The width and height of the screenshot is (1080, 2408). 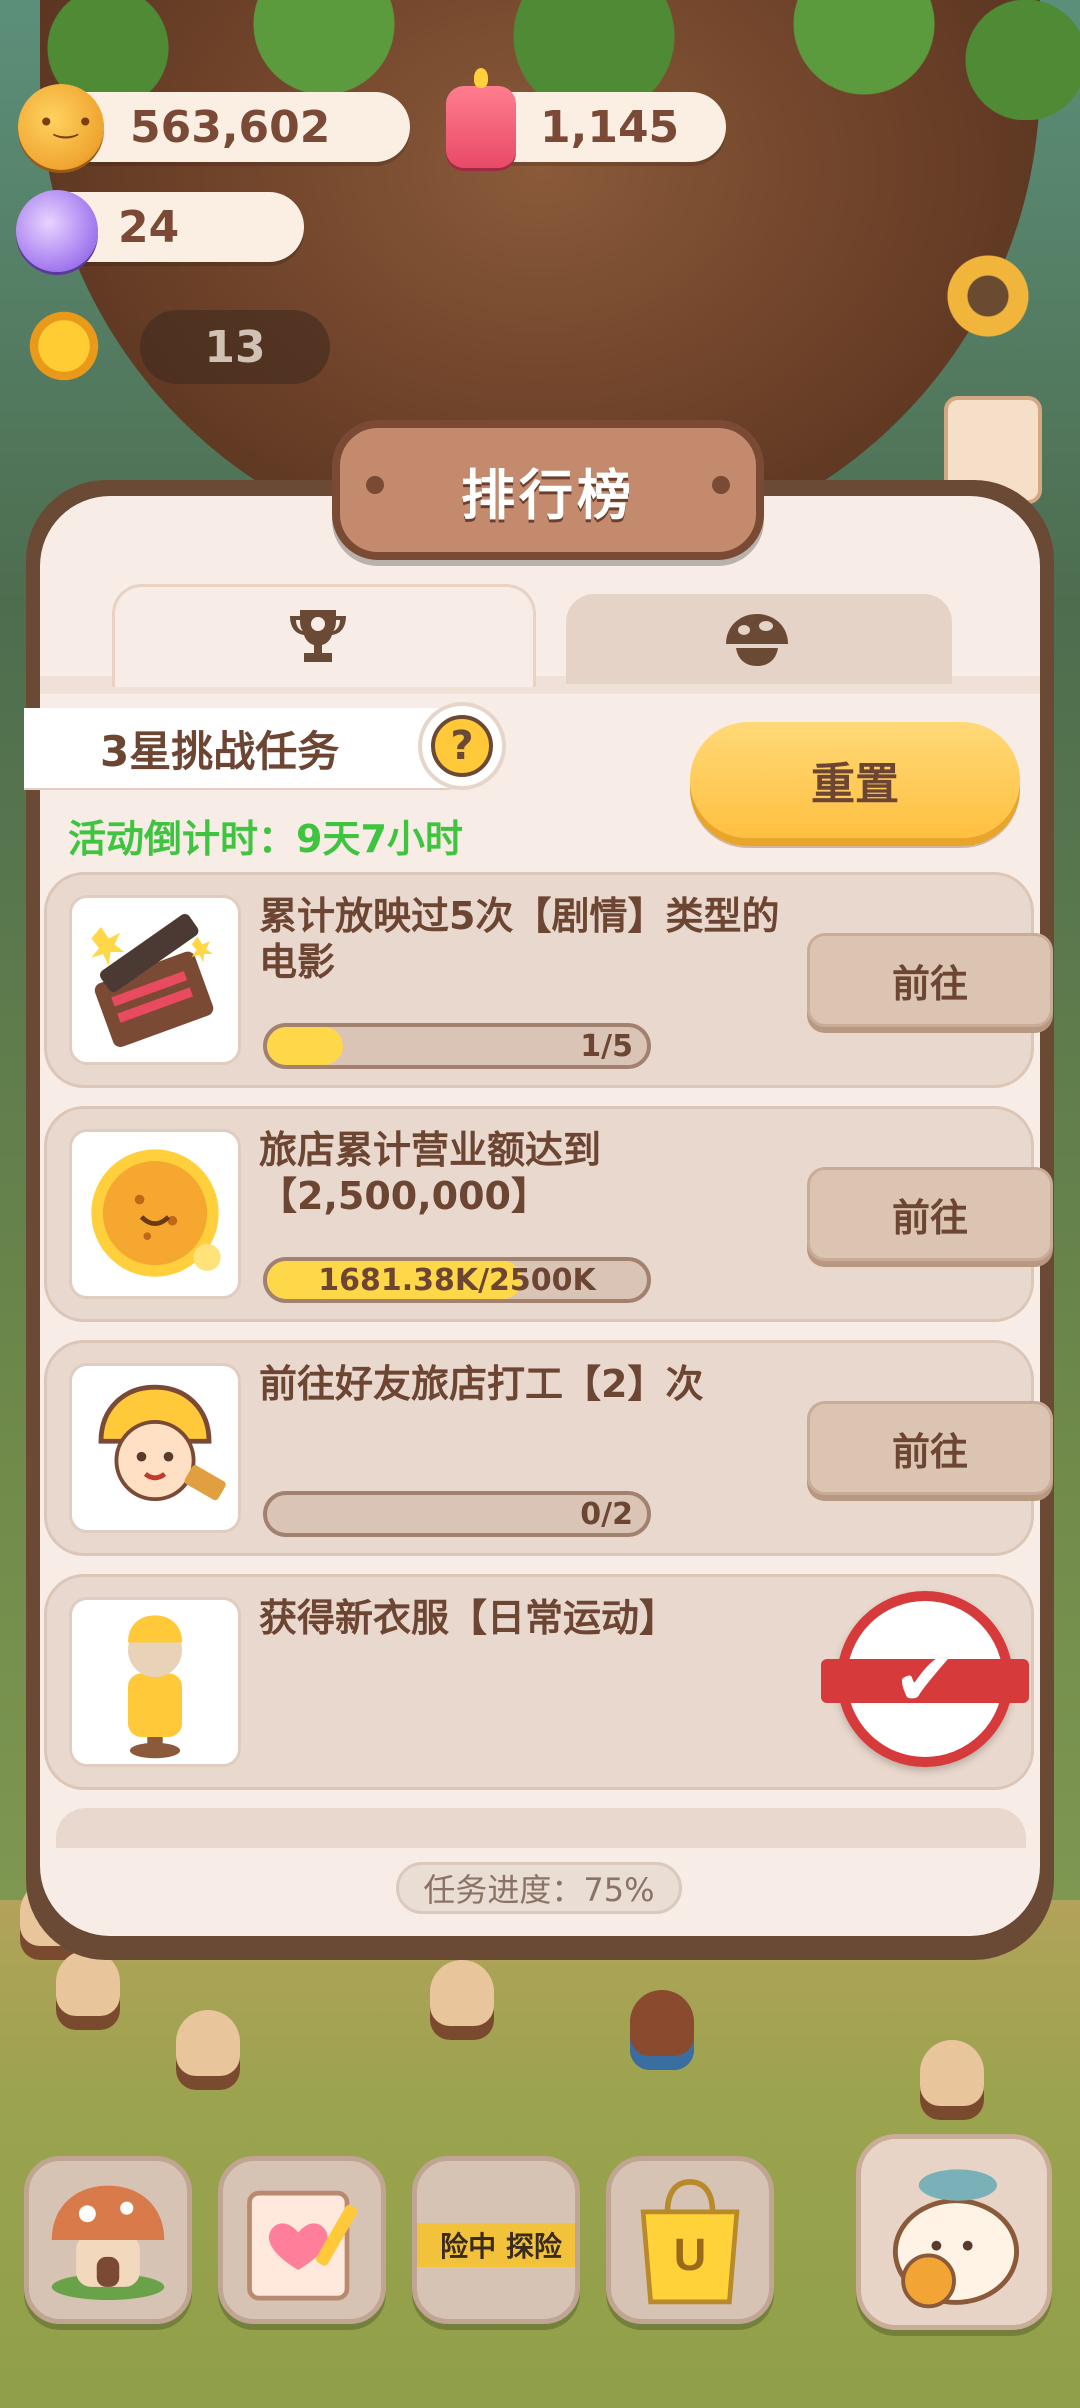 I want to click on nav-diary-button, so click(x=302, y=2240).